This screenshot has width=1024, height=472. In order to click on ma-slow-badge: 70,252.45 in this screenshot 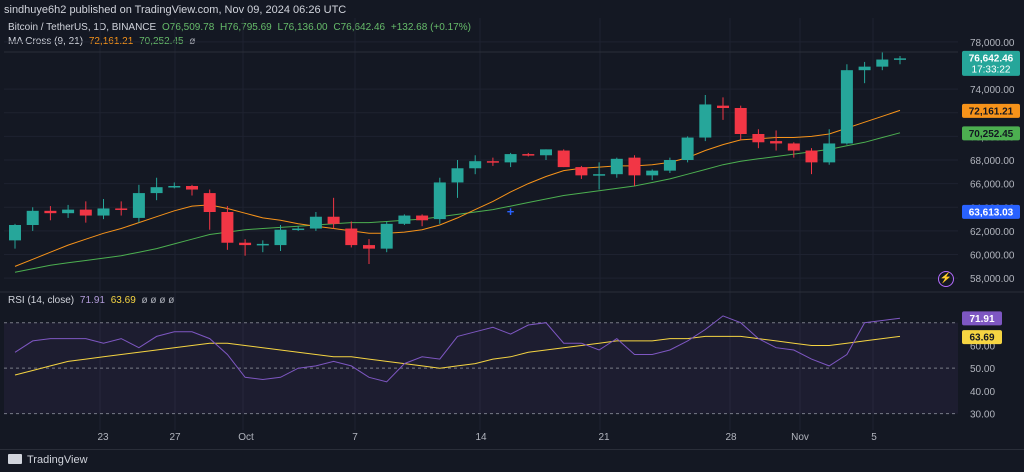, I will do `click(991, 134)`.